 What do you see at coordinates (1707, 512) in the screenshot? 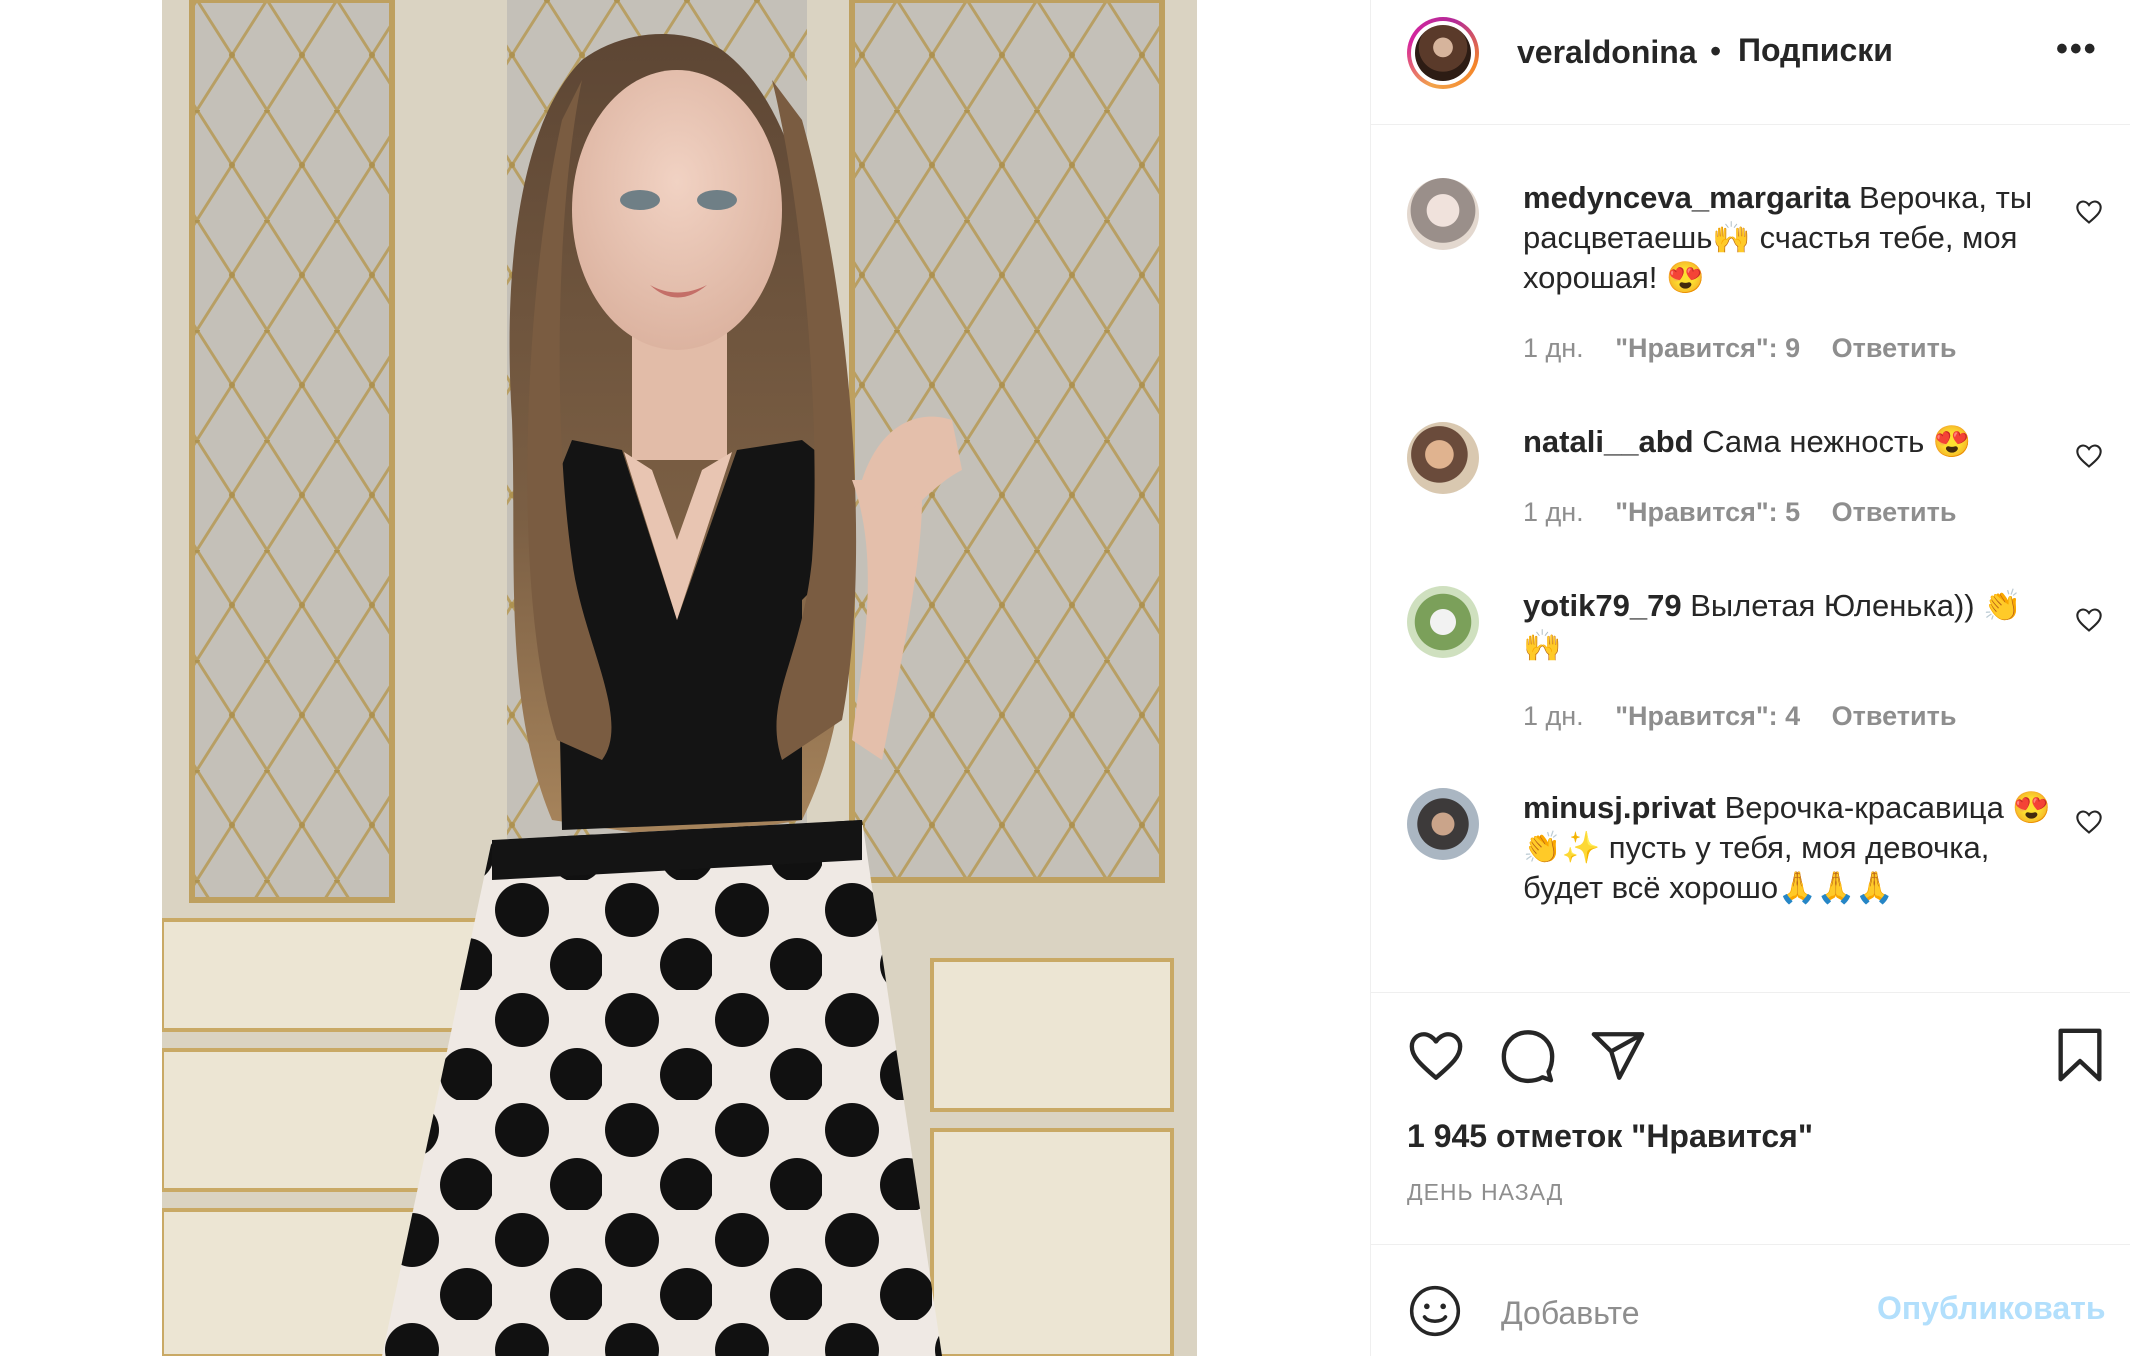
I see `comment-likes: "Нравится": 5` at bounding box center [1707, 512].